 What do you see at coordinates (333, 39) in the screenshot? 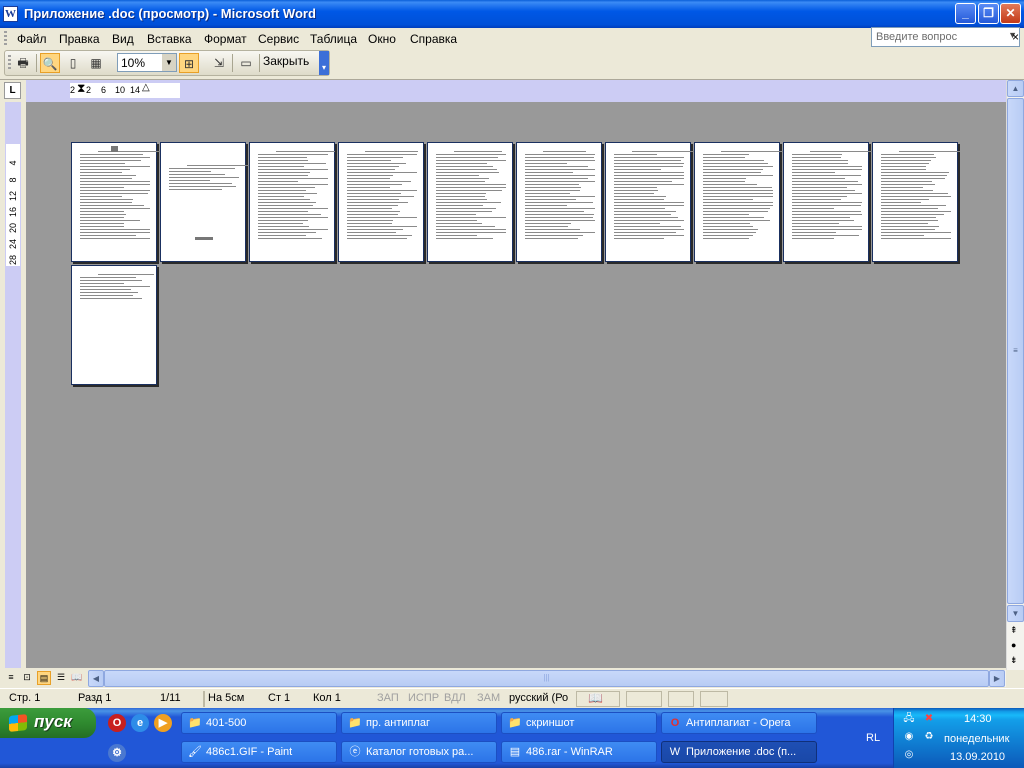
I see `menu-table: Таблица` at bounding box center [333, 39].